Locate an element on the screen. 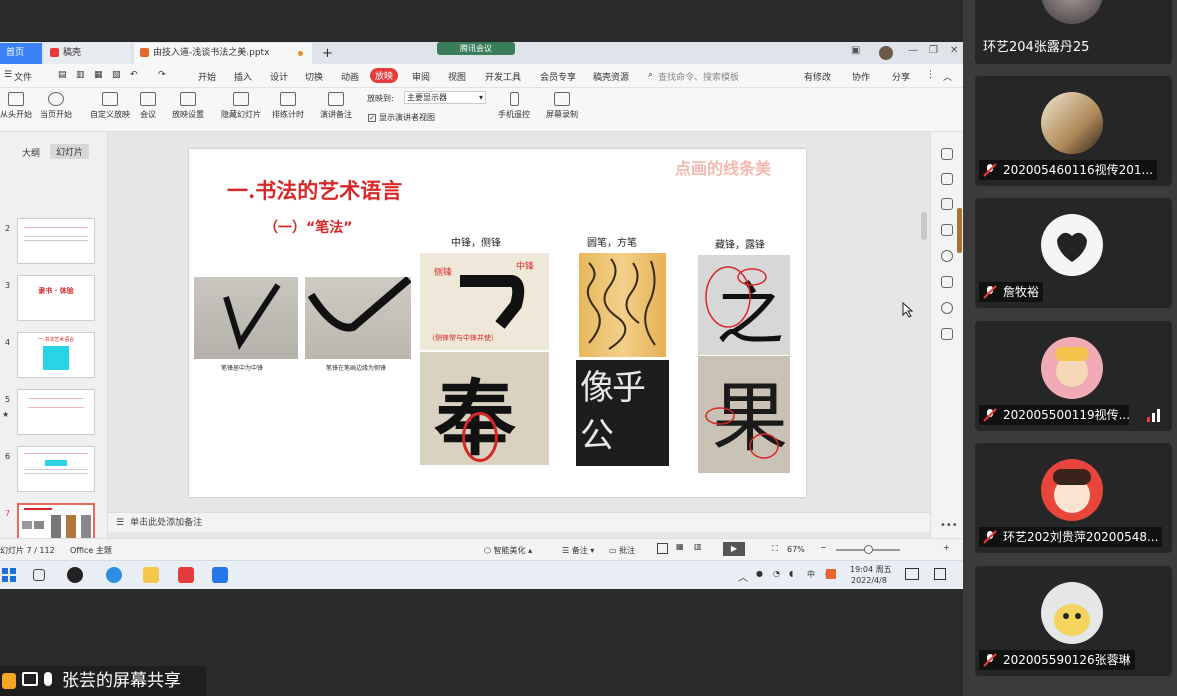 The height and width of the screenshot is (696, 1177). smart-beautify-button: ⬡ 智能美化 ▴ is located at coordinates (508, 550).